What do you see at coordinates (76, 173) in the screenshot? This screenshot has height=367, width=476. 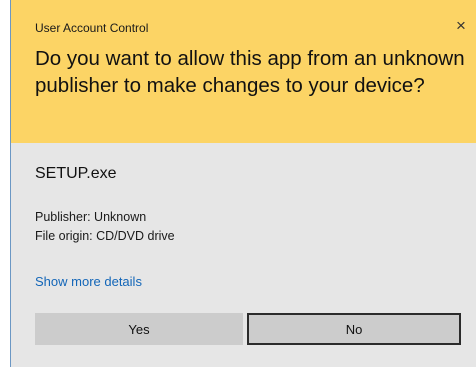 I see `app-name: SETUP.exe` at bounding box center [76, 173].